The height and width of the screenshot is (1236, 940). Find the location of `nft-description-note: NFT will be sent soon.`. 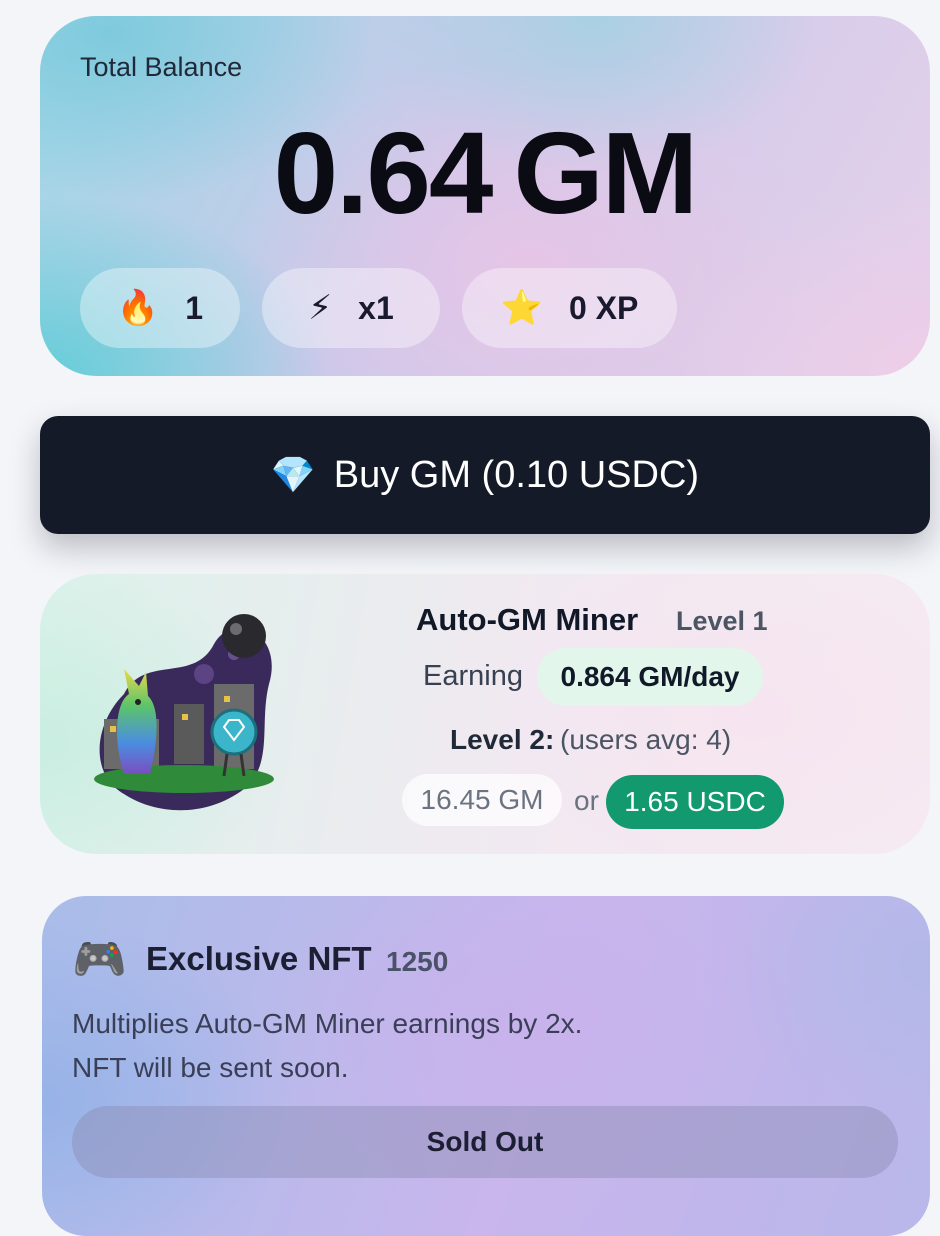

nft-description-note: NFT will be sent soon. is located at coordinates (210, 1067).